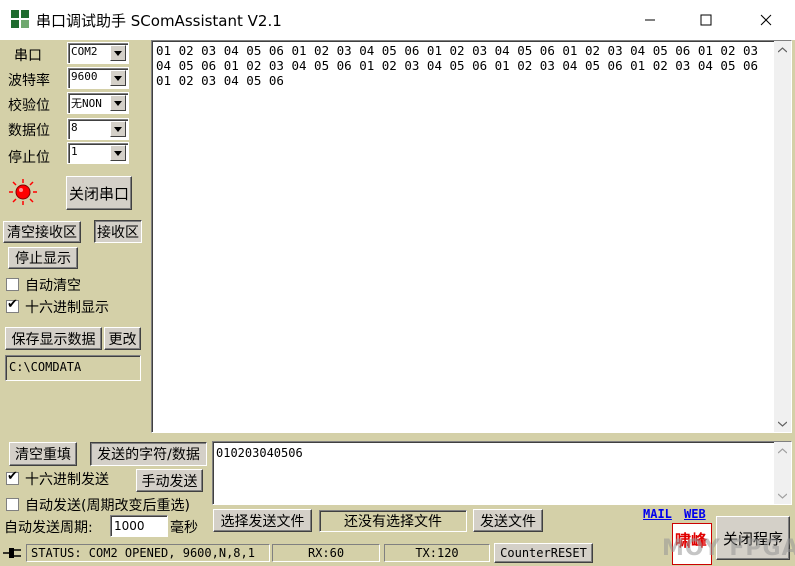  Describe the element at coordinates (397, 20) in the screenshot. I see `title-bar: 串口调试助手 SComAssistant V2.1` at that location.